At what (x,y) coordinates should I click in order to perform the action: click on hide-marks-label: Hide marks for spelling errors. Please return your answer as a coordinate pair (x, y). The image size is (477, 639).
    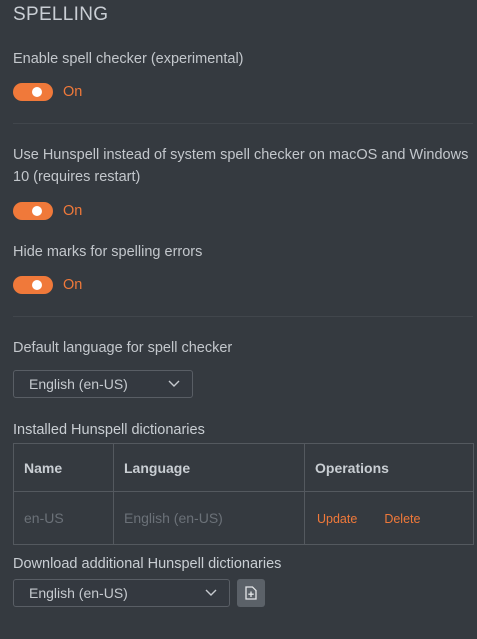
    Looking at the image, I should click on (108, 252).